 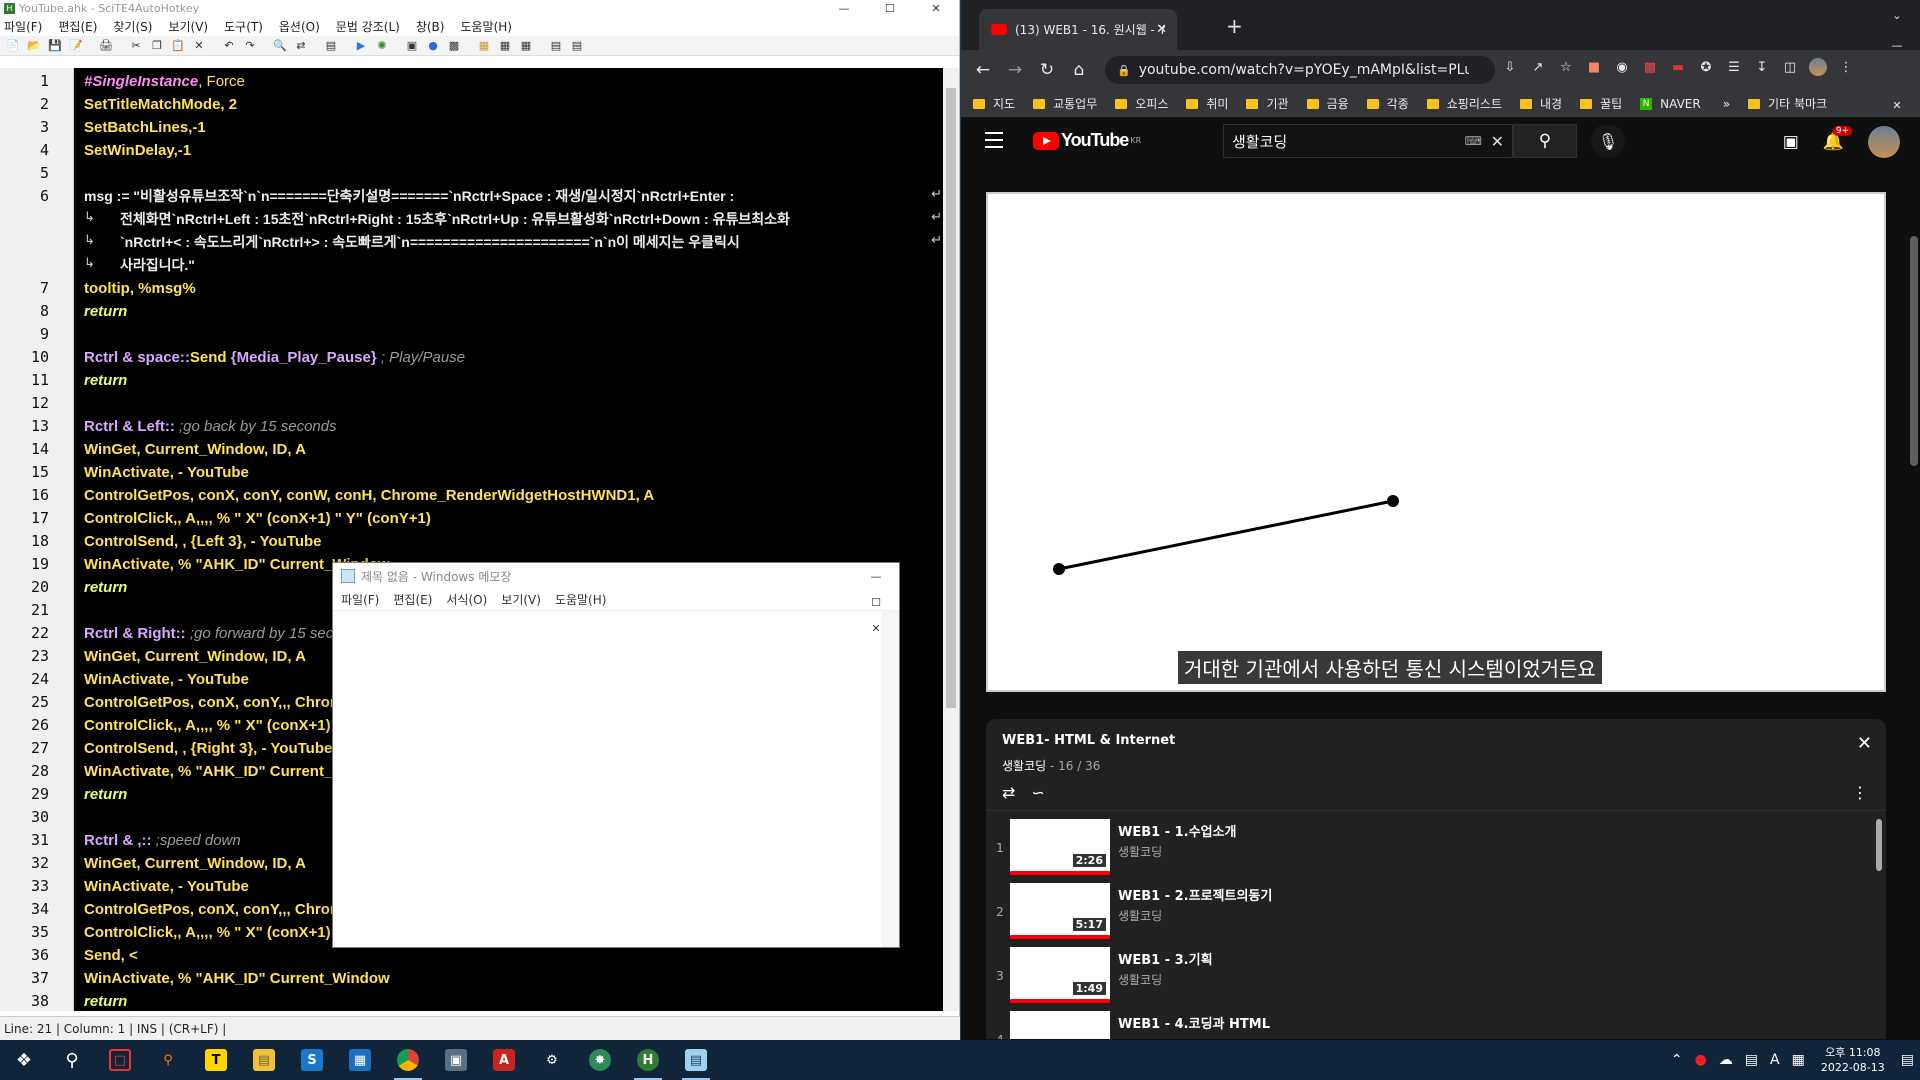 What do you see at coordinates (280, 46) in the screenshot?
I see `find-icon: 🔍` at bounding box center [280, 46].